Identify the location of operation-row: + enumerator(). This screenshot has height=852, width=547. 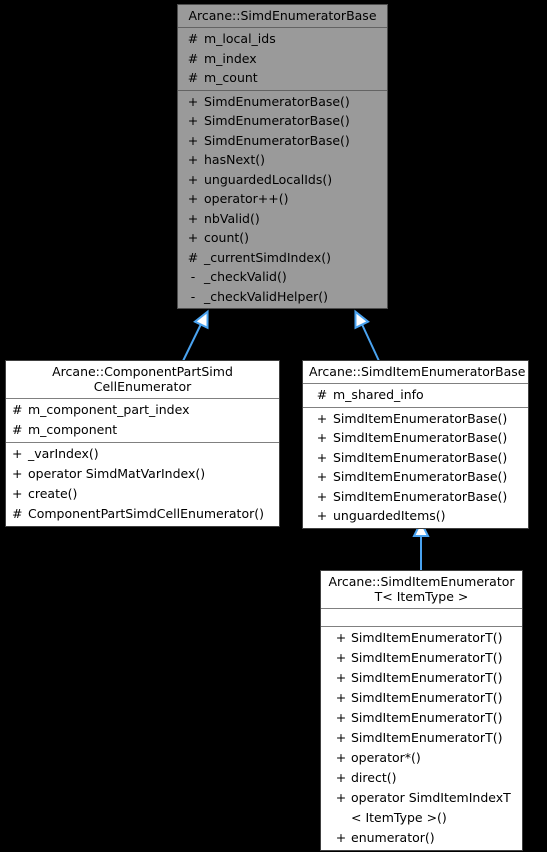
(421, 838).